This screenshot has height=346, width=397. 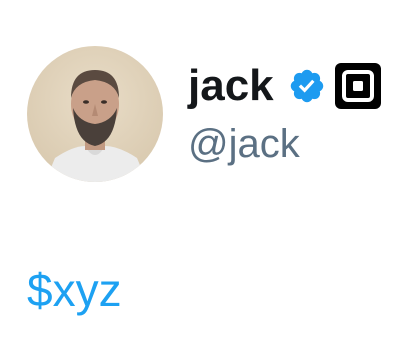 I want to click on cashtag-link: $xyz, so click(x=74, y=290).